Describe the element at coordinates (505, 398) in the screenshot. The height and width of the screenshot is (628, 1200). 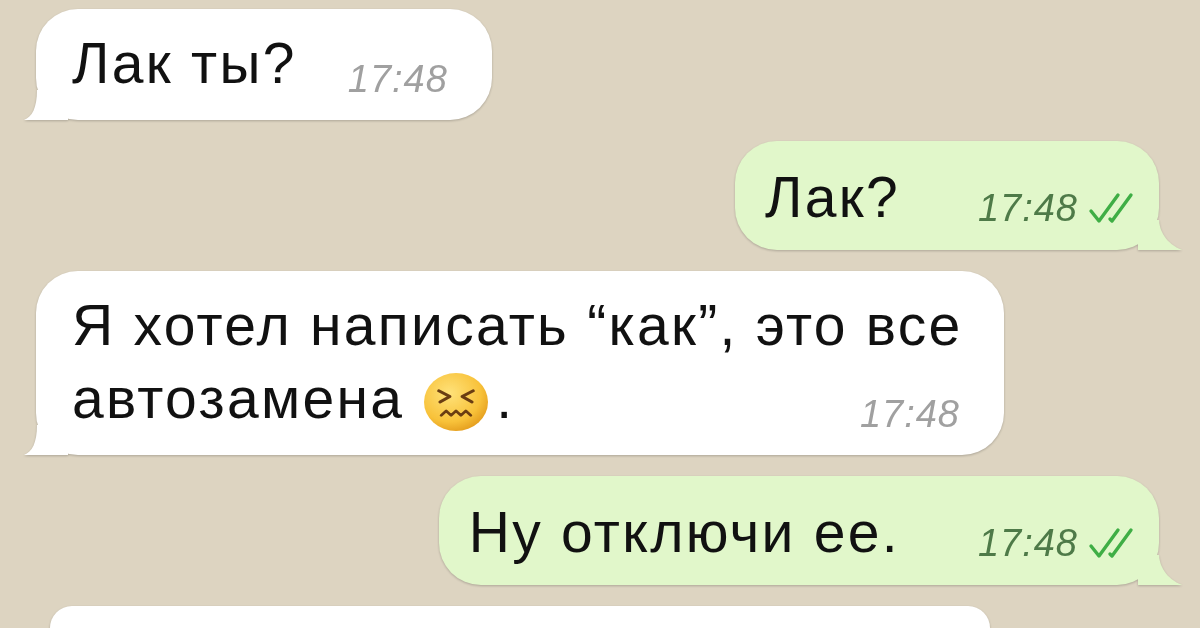
I see `message-text: .` at that location.